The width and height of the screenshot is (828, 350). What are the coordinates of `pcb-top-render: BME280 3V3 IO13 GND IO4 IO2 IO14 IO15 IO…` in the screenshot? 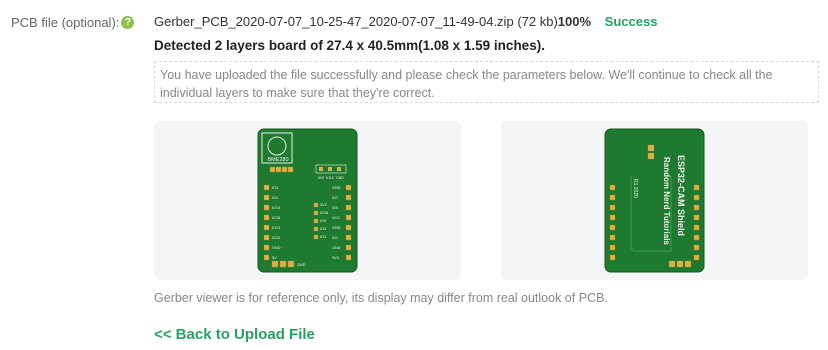 It's located at (307, 200).